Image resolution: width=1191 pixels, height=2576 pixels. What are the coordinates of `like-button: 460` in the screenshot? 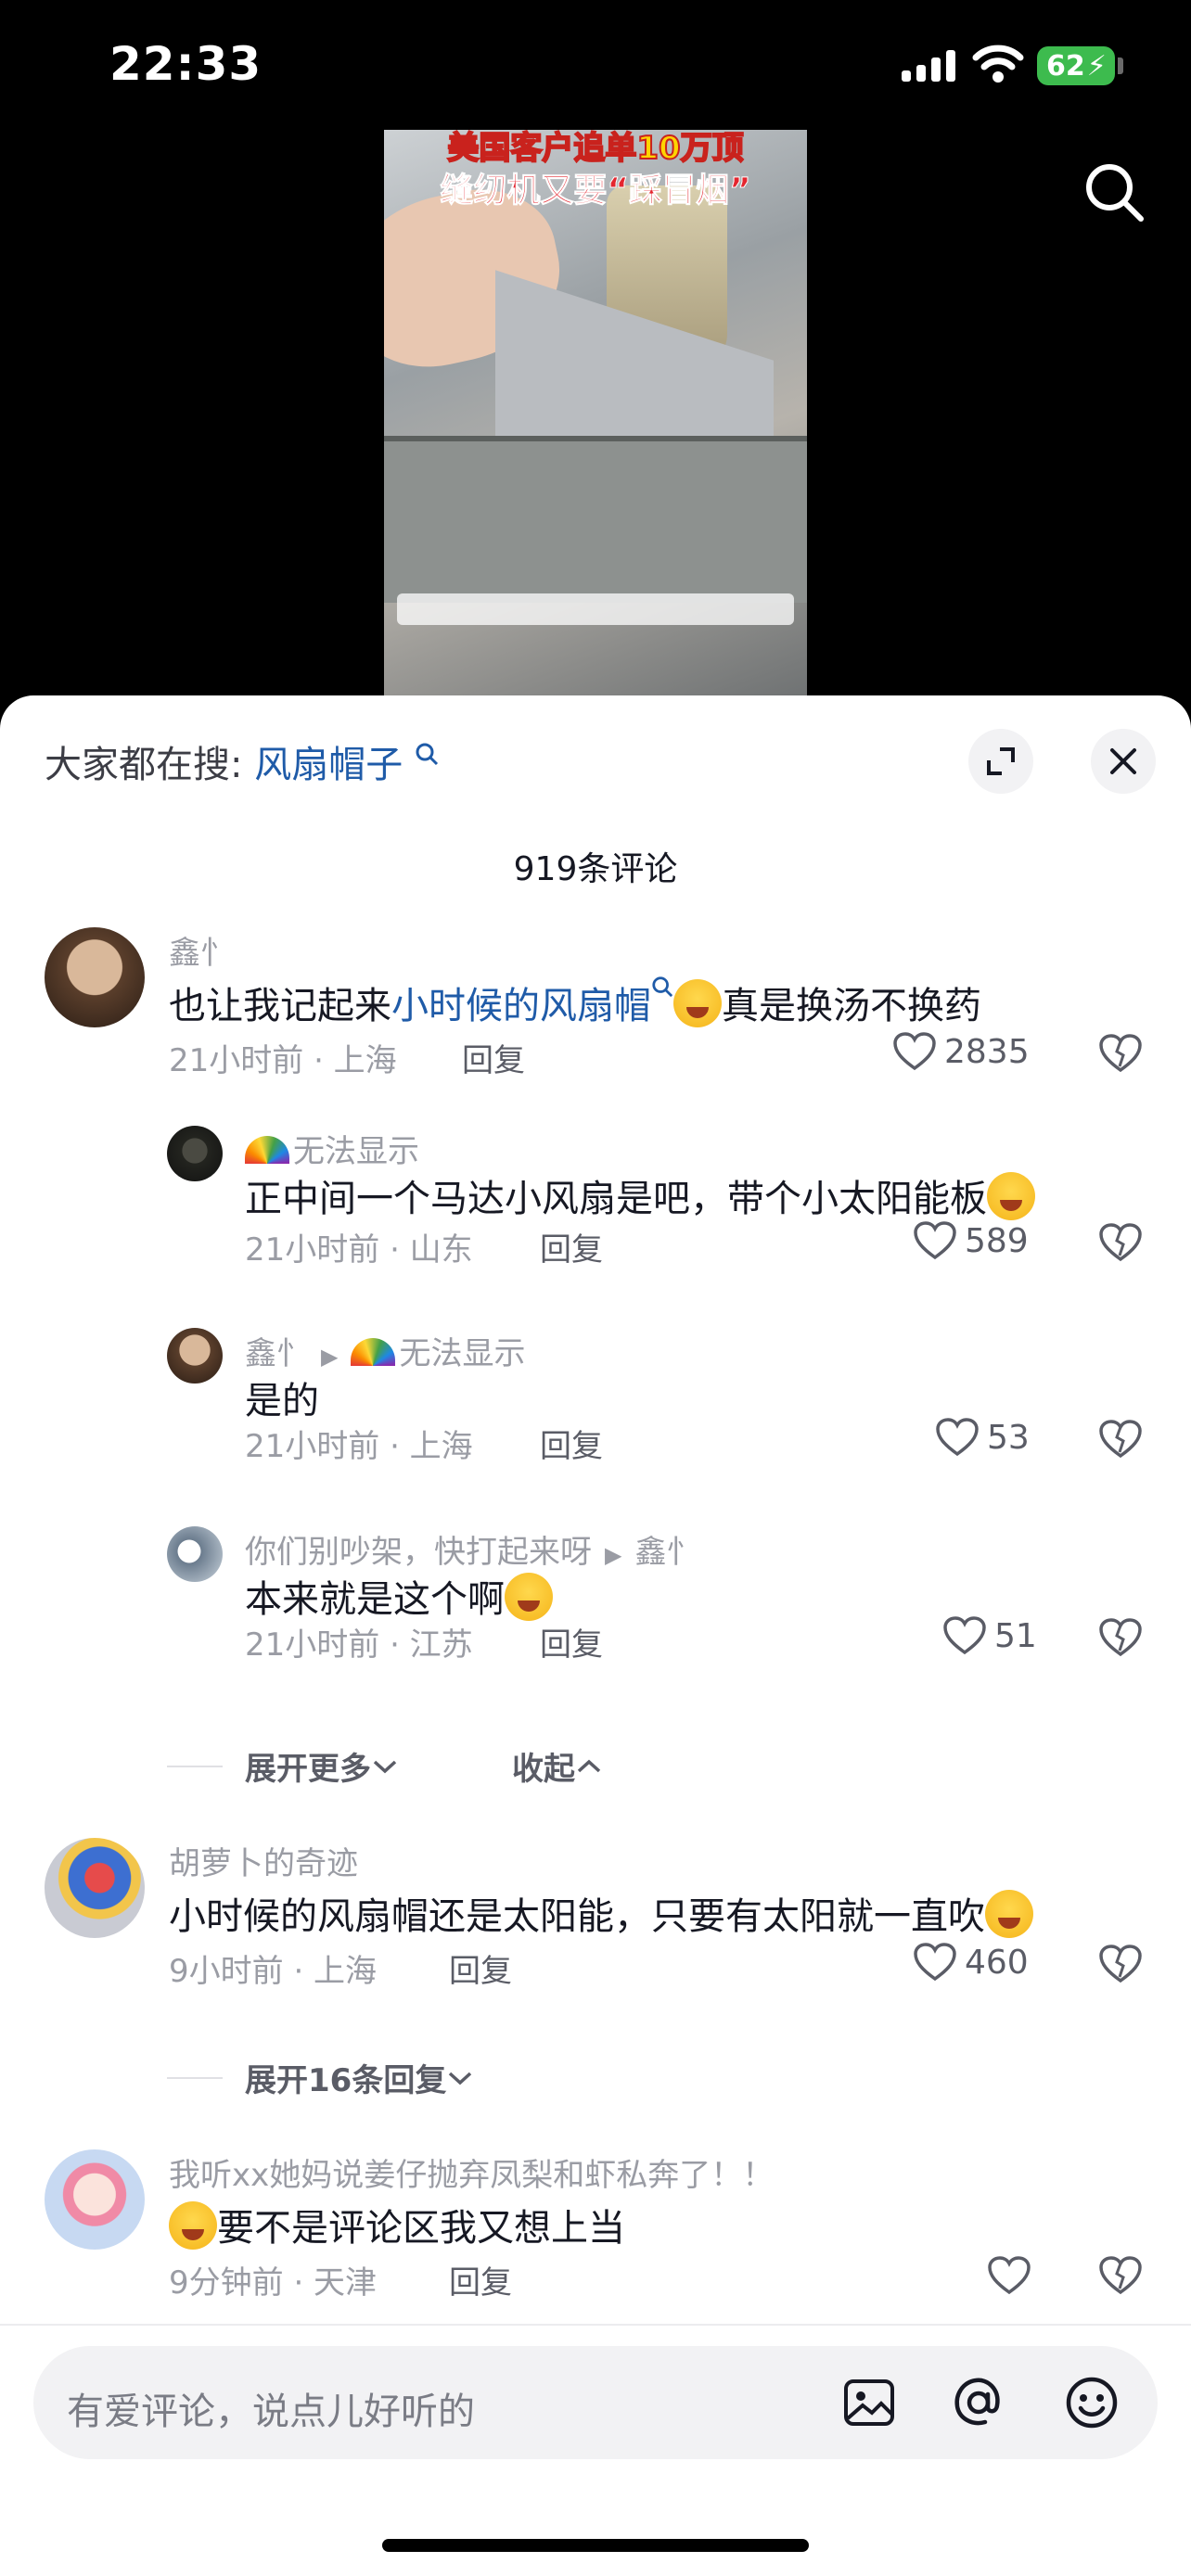 It's located at (971, 1963).